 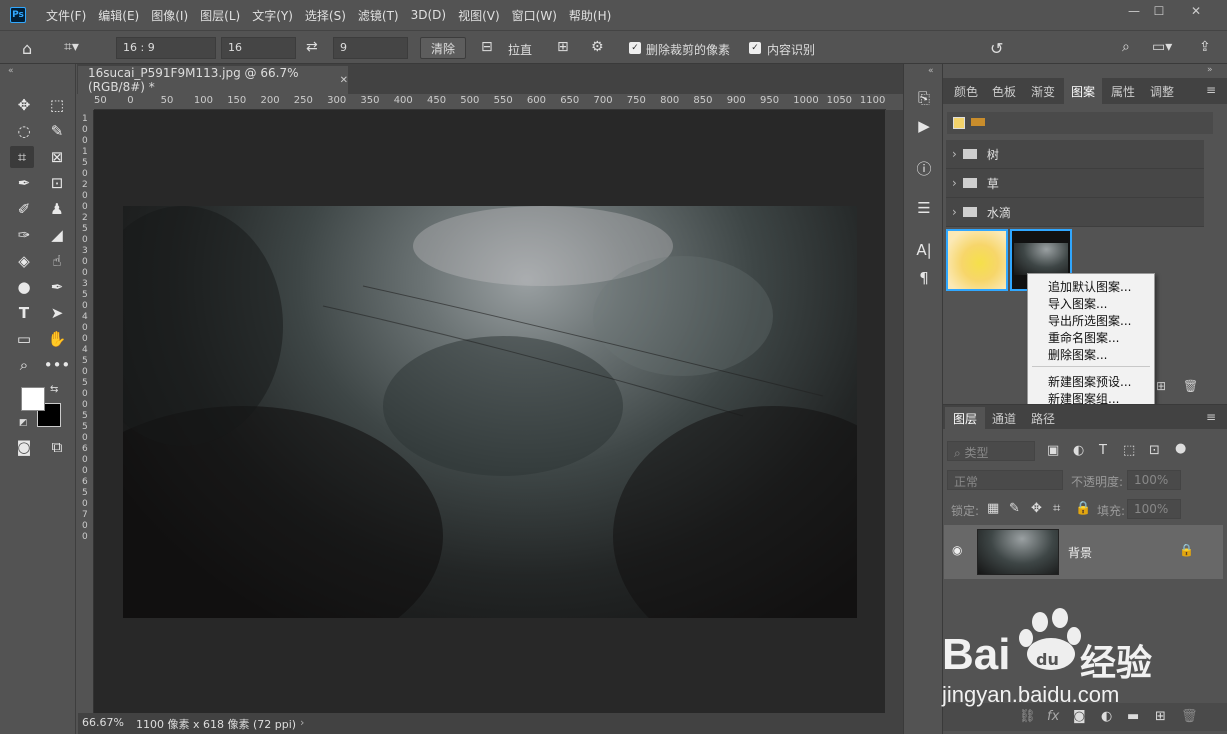 I want to click on screen-mode-icon: ⧉, so click(x=57, y=447).